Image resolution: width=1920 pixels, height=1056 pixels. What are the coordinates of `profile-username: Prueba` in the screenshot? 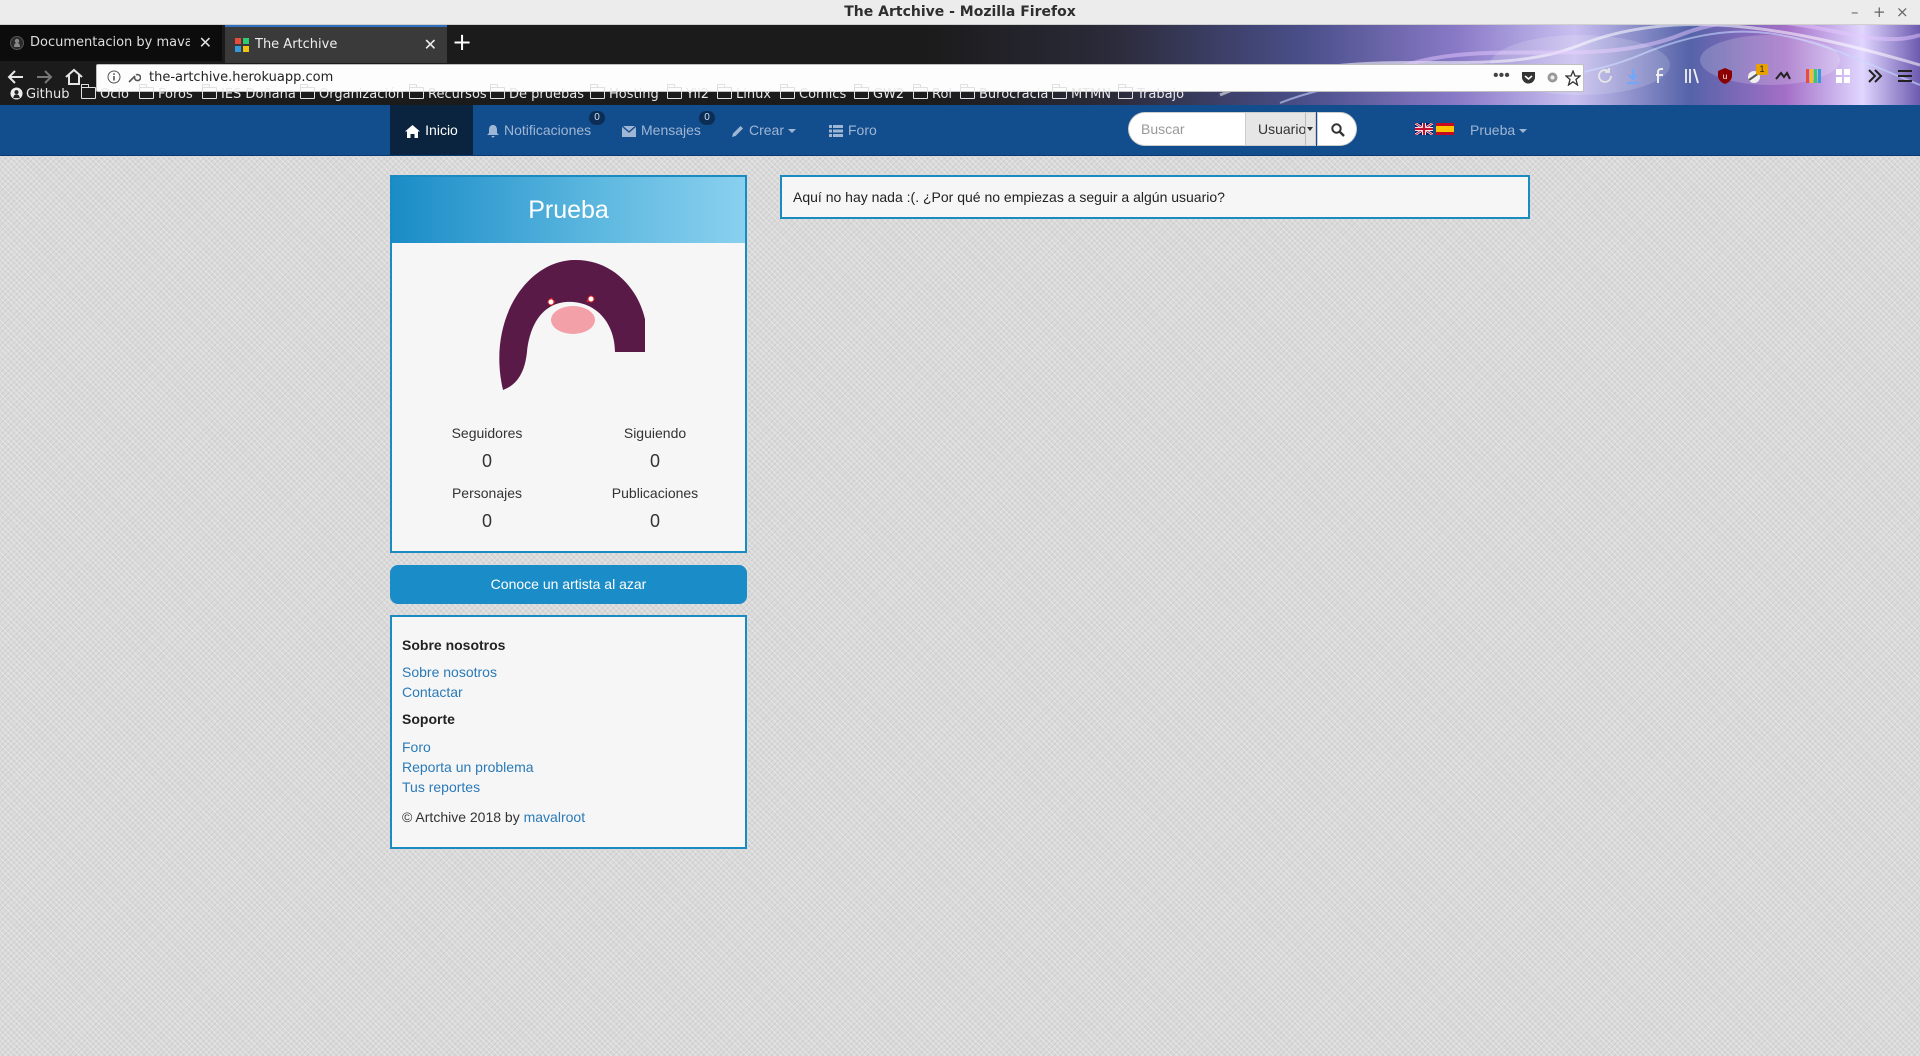 It's located at (568, 210).